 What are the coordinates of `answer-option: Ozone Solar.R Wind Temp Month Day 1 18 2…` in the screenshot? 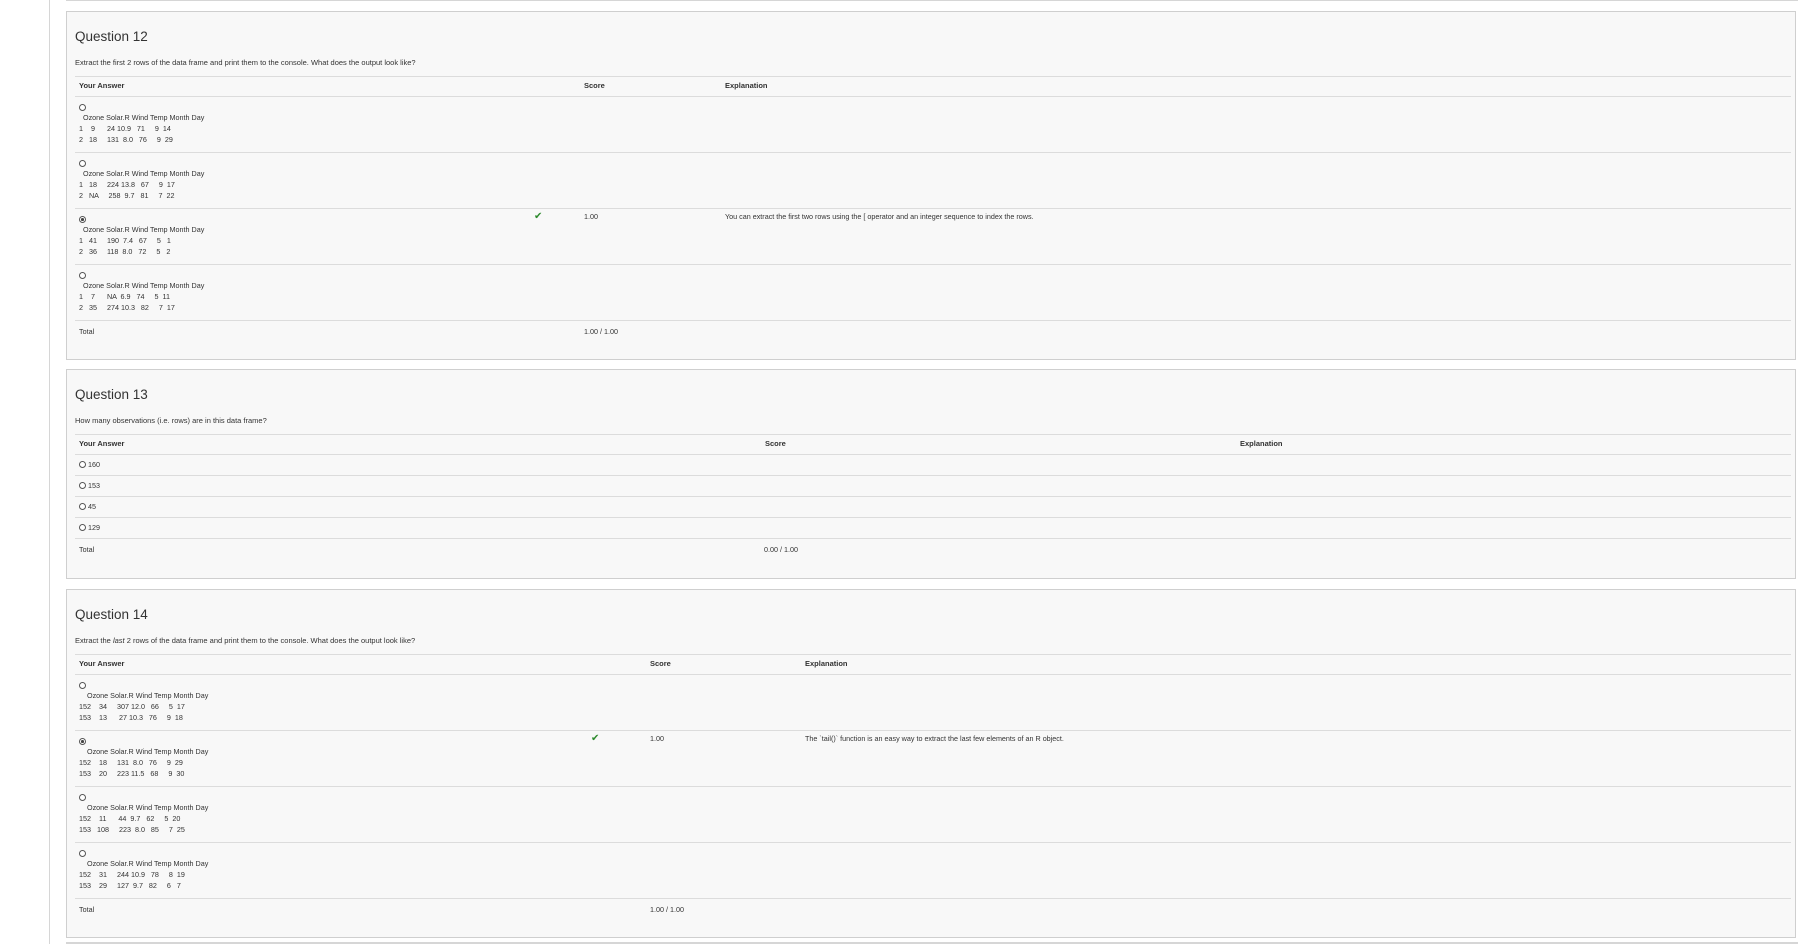 It's located at (933, 180).